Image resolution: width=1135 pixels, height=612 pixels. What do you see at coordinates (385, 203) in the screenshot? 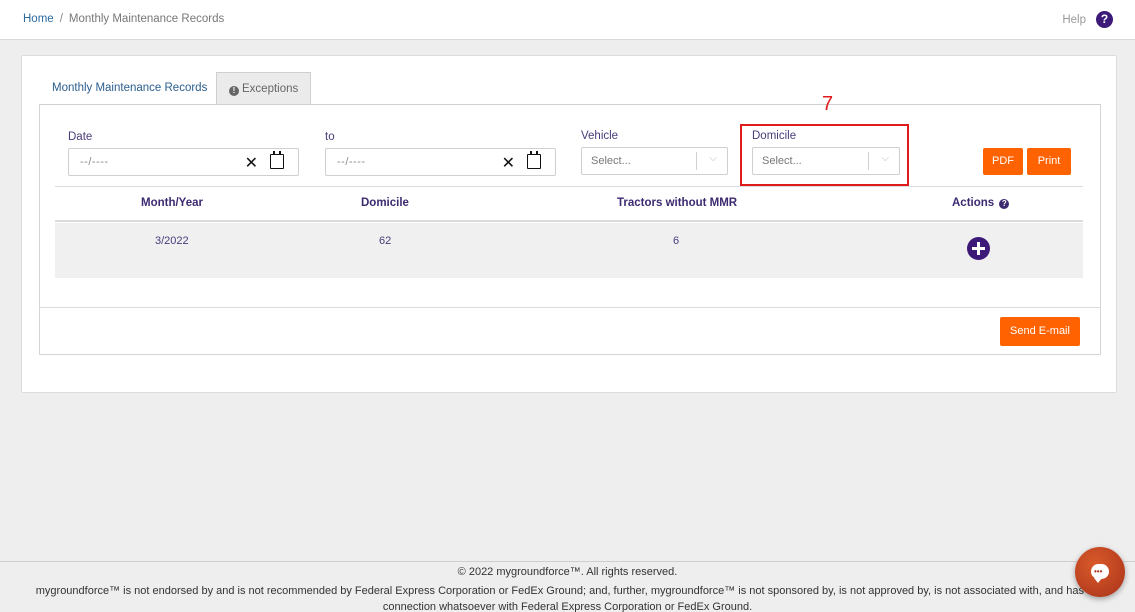
I see `column-header-domicile: Domicile` at bounding box center [385, 203].